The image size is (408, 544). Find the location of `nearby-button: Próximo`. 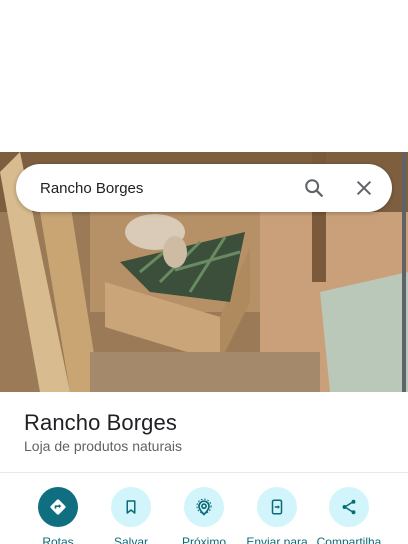

nearby-button: Próximo is located at coordinates (204, 515).